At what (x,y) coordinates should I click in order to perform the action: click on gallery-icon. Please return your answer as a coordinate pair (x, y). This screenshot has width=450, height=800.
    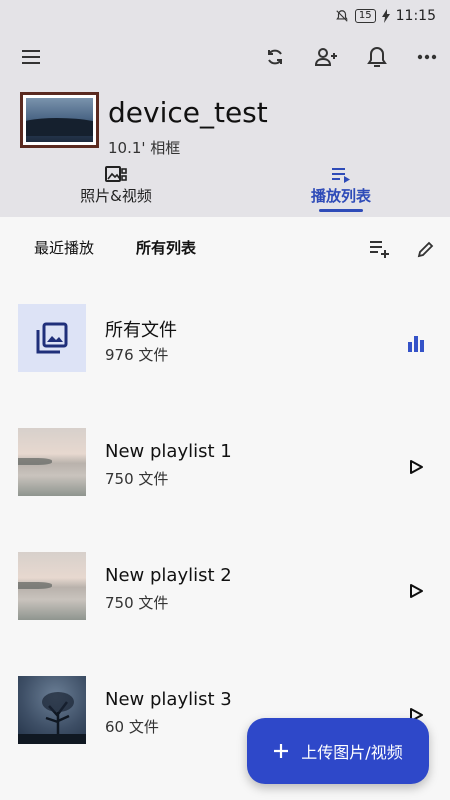
    Looking at the image, I should click on (52, 338).